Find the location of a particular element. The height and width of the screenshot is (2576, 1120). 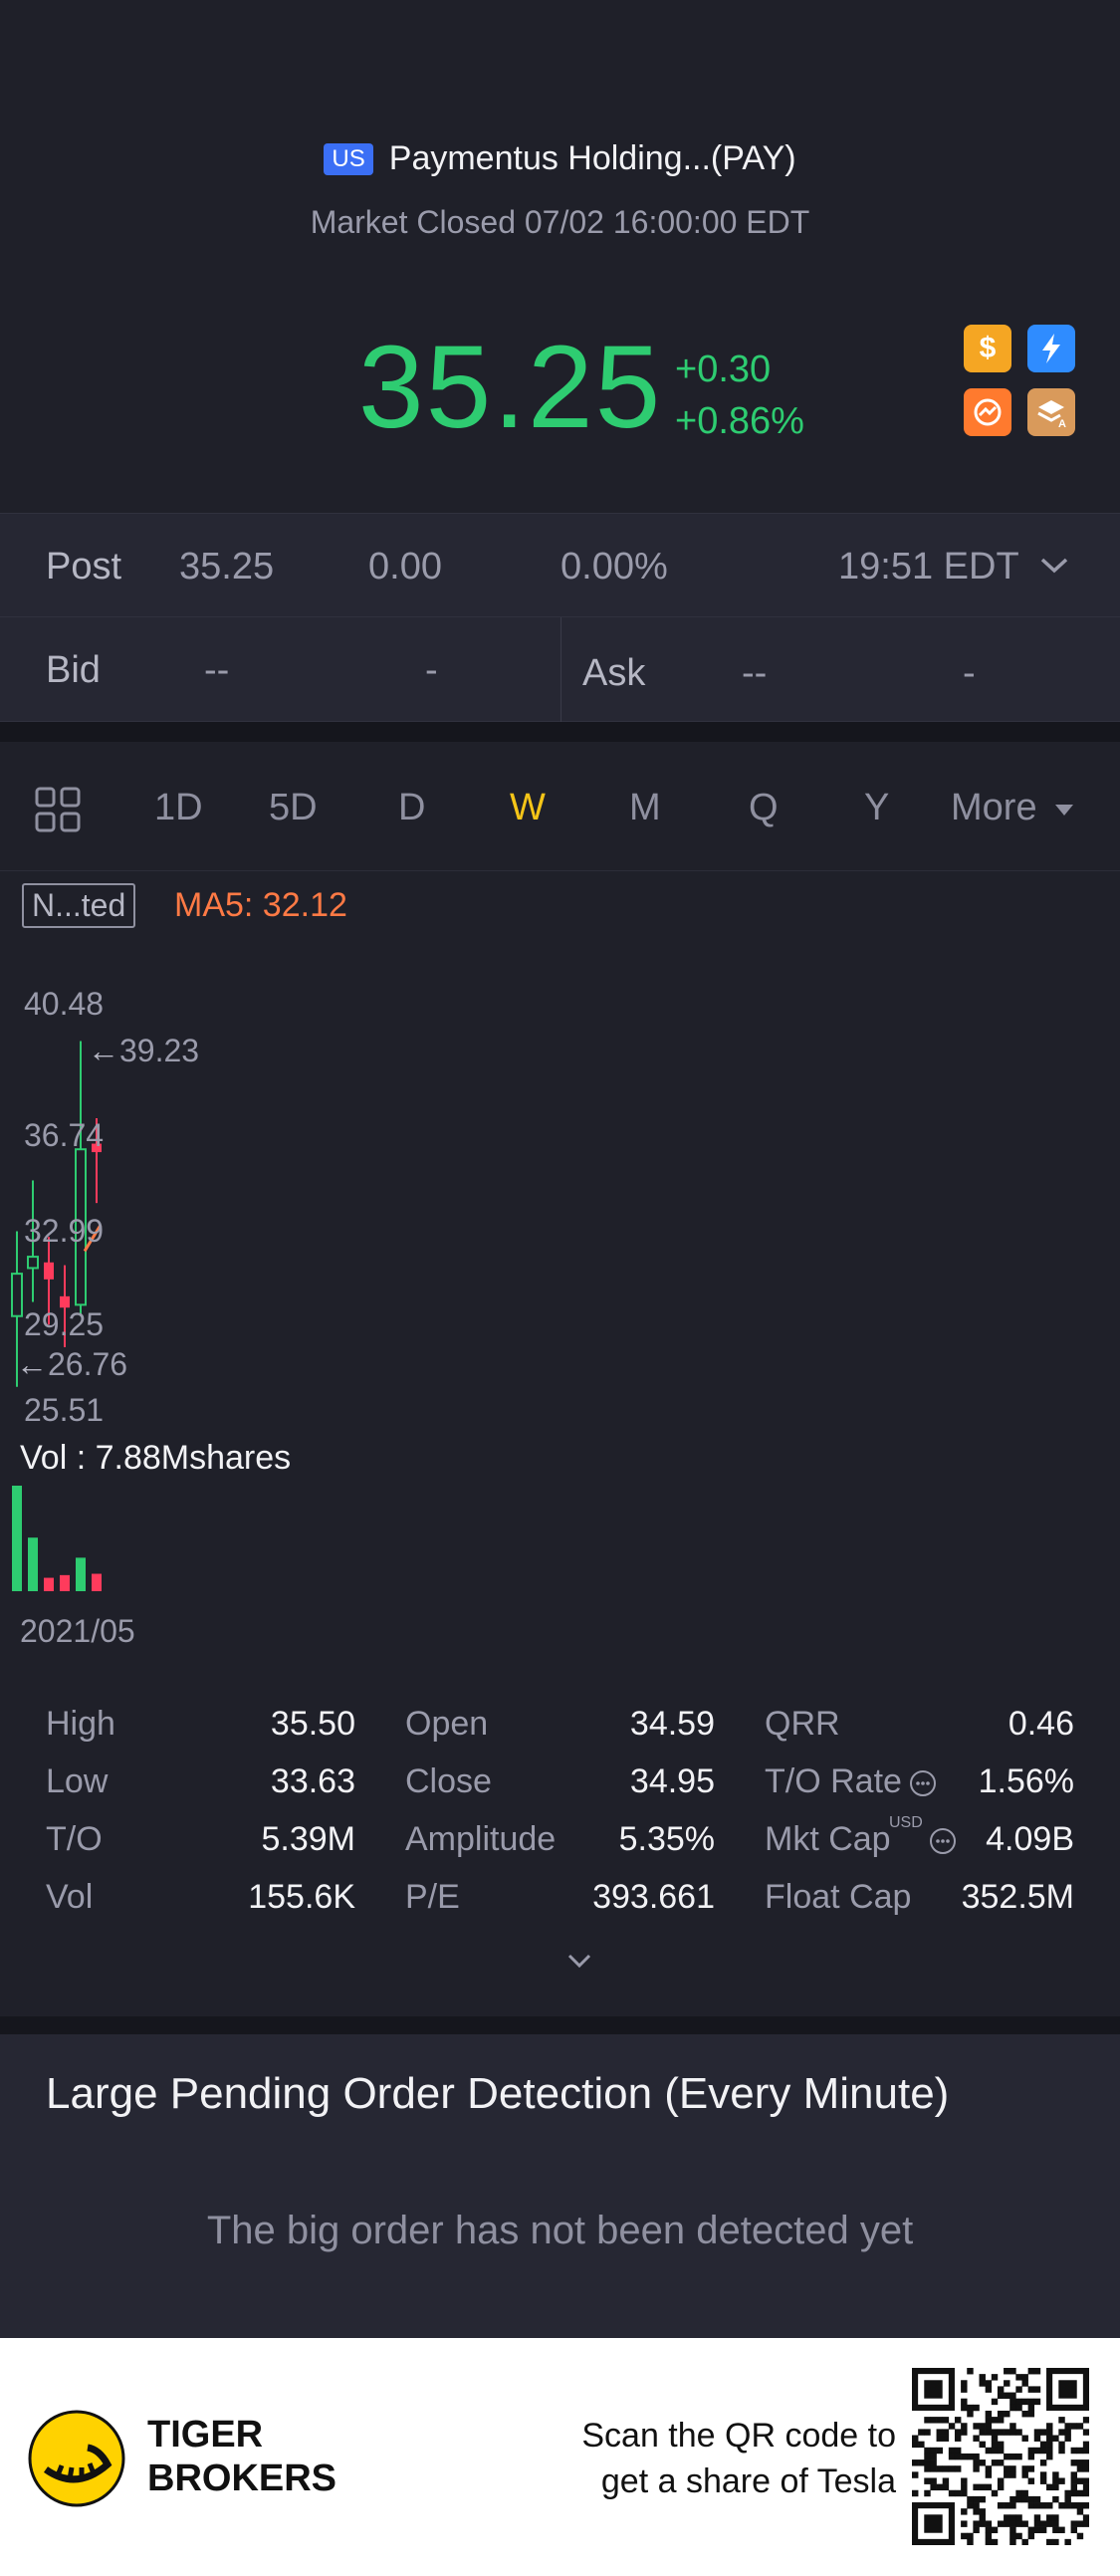

tab-more: More is located at coordinates (1013, 808).